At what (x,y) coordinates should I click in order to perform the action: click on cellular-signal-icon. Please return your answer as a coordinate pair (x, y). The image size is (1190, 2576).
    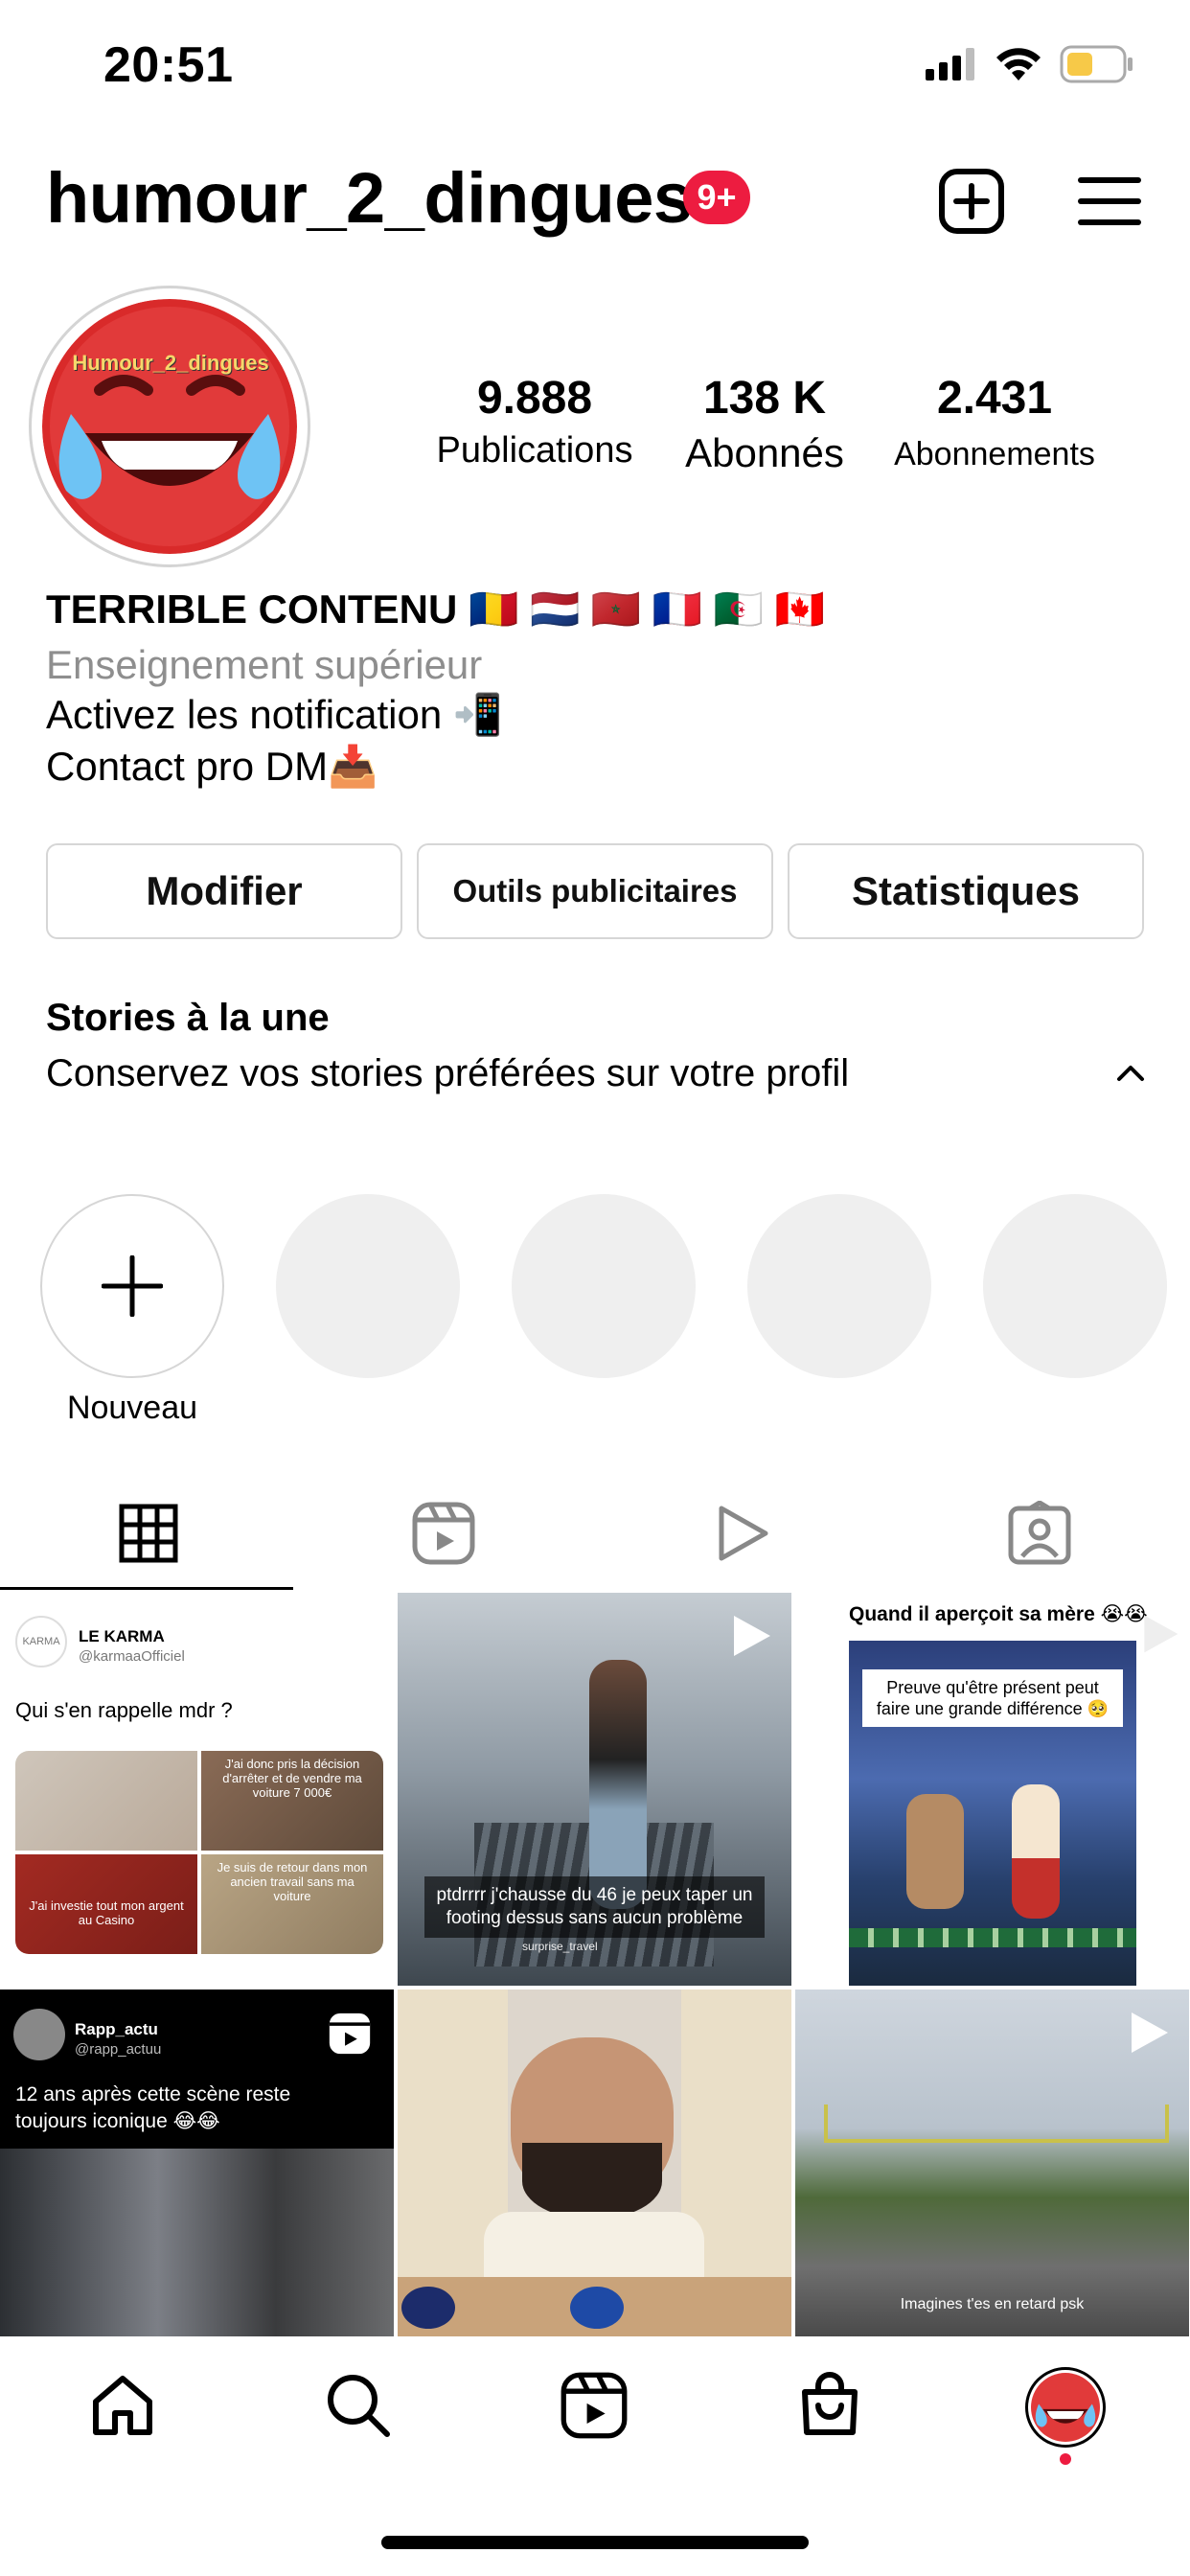
    Looking at the image, I should click on (950, 64).